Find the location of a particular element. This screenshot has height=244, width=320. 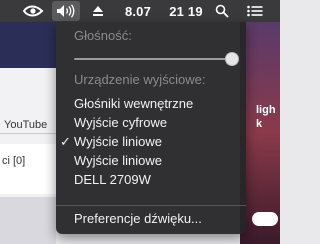

volume-slider-knob is located at coordinates (232, 59).